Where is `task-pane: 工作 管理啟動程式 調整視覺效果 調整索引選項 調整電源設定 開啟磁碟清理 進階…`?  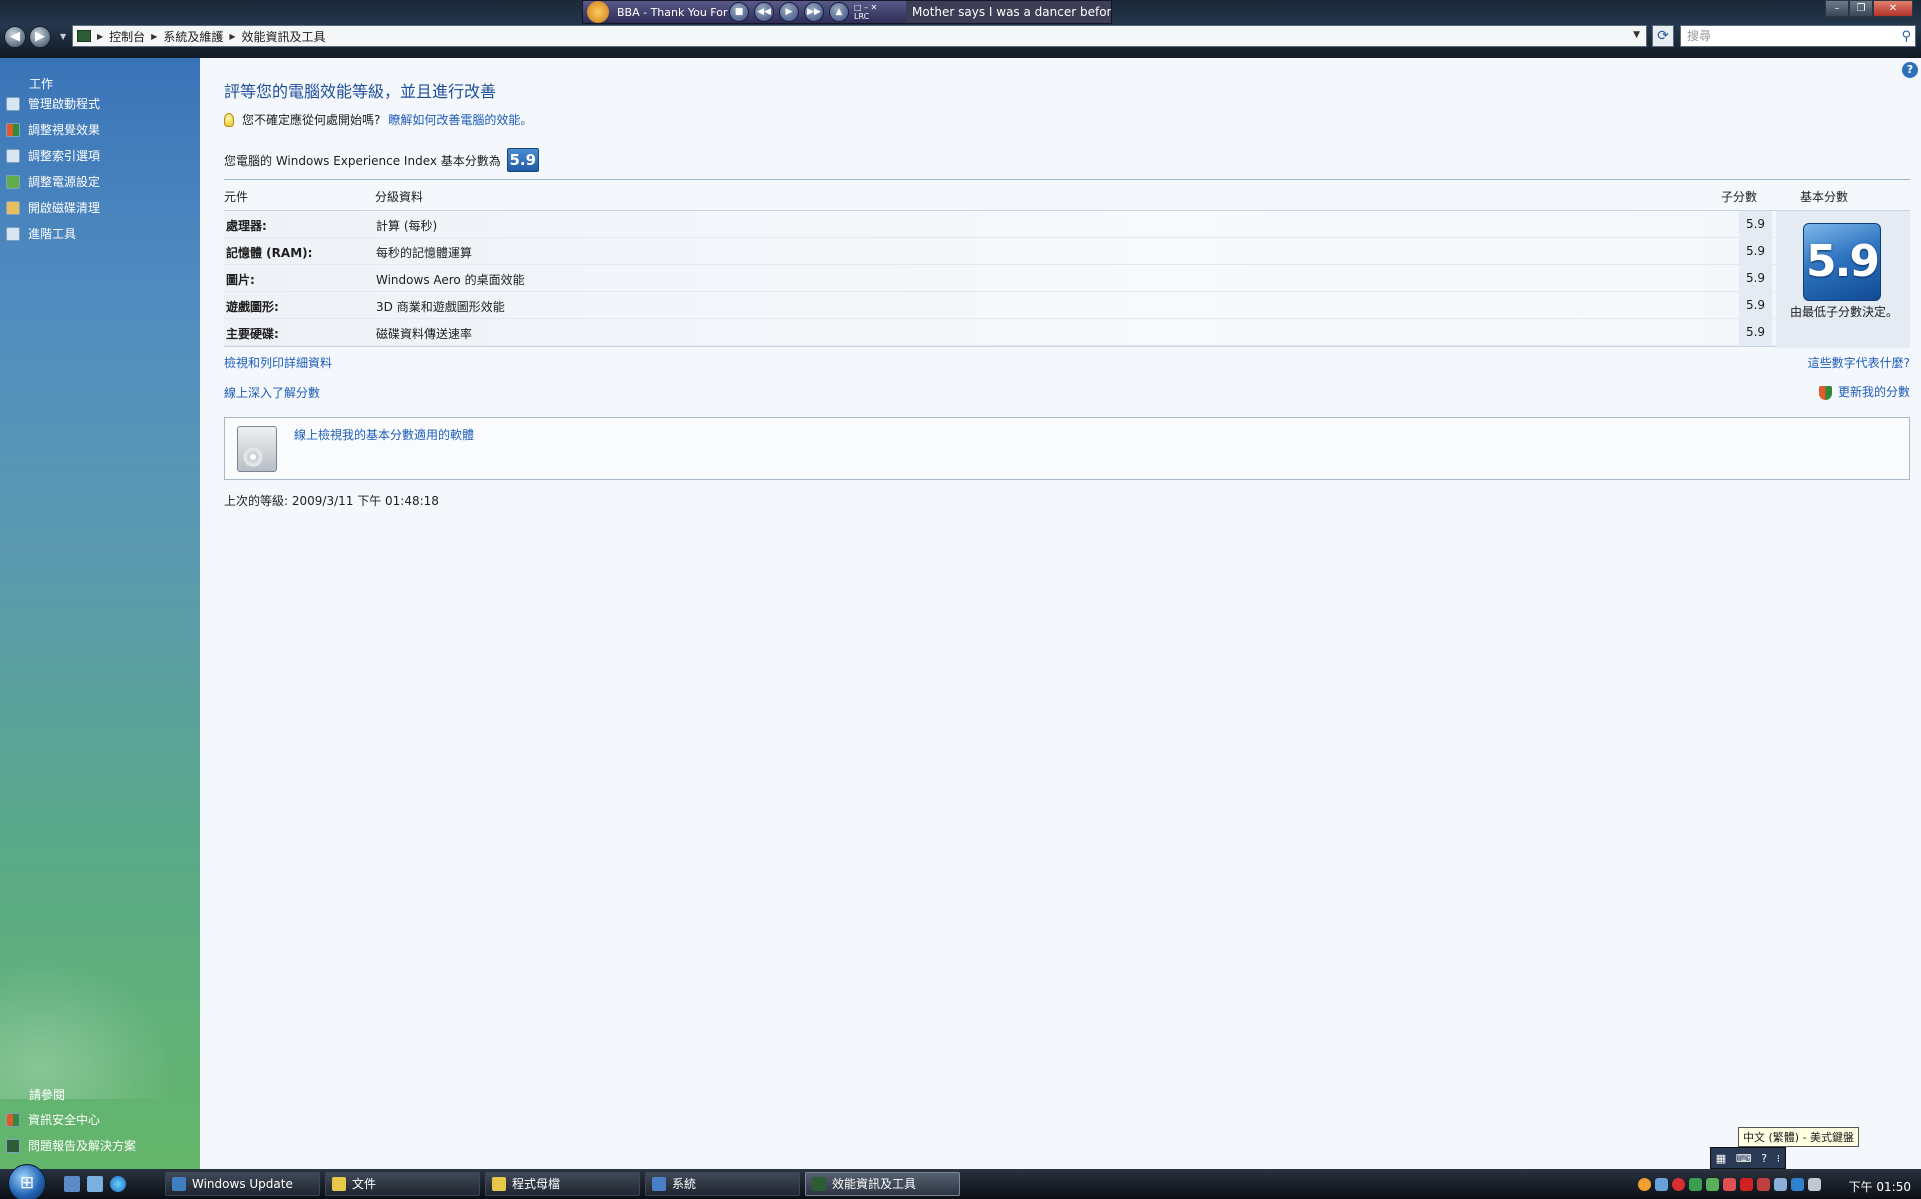 task-pane: 工作 管理啟動程式 調整視覺效果 調整索引選項 調整電源設定 開啟磁碟清理 進階… is located at coordinates (100, 613).